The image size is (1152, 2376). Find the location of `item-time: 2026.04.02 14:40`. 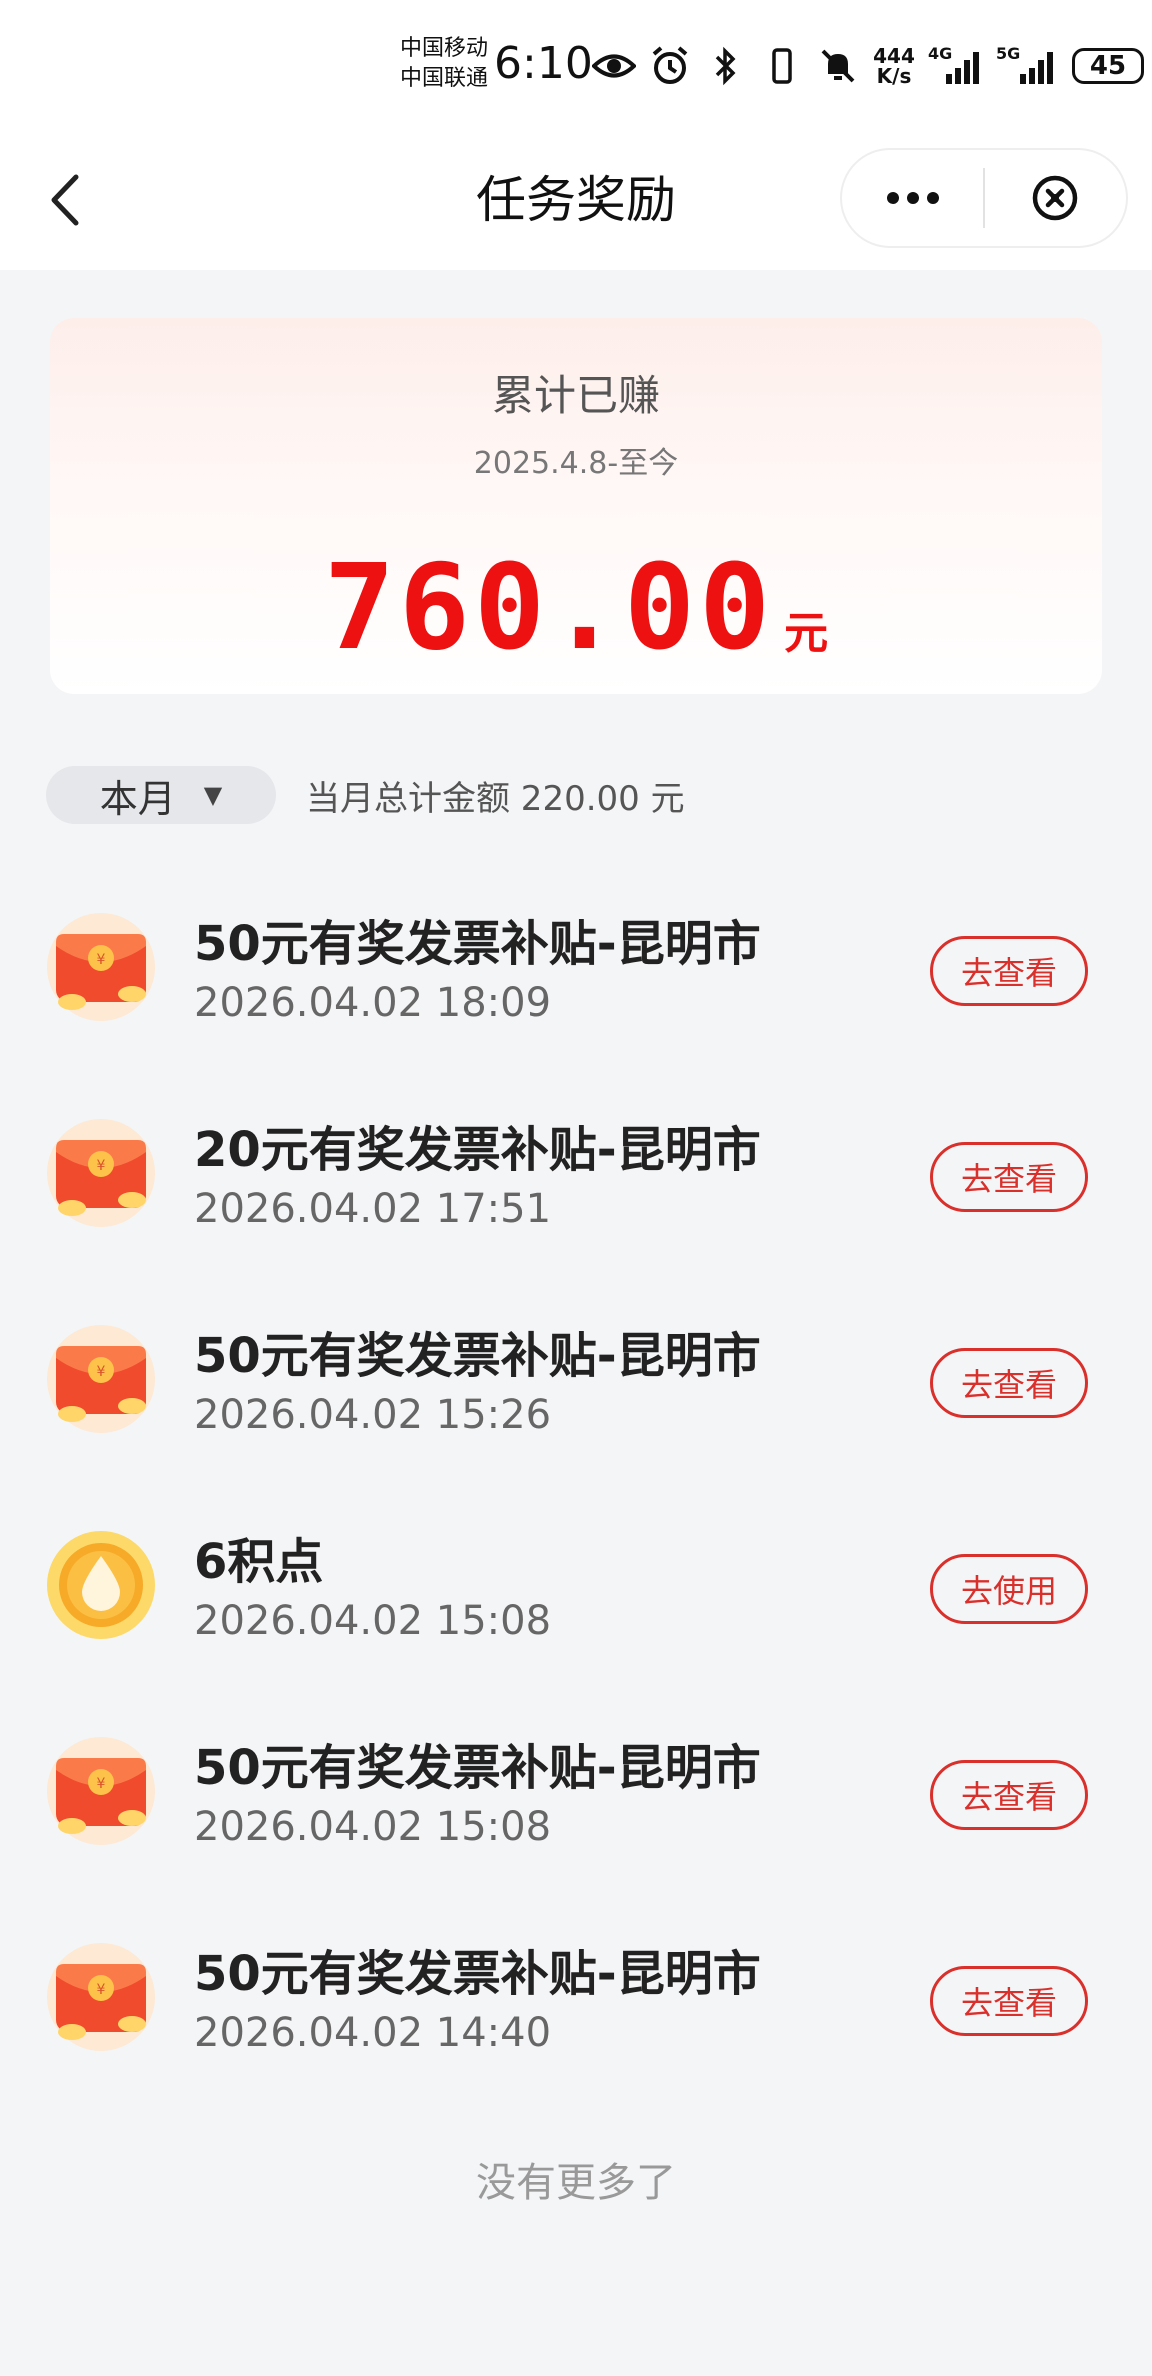

item-time: 2026.04.02 14:40 is located at coordinates (373, 2033).